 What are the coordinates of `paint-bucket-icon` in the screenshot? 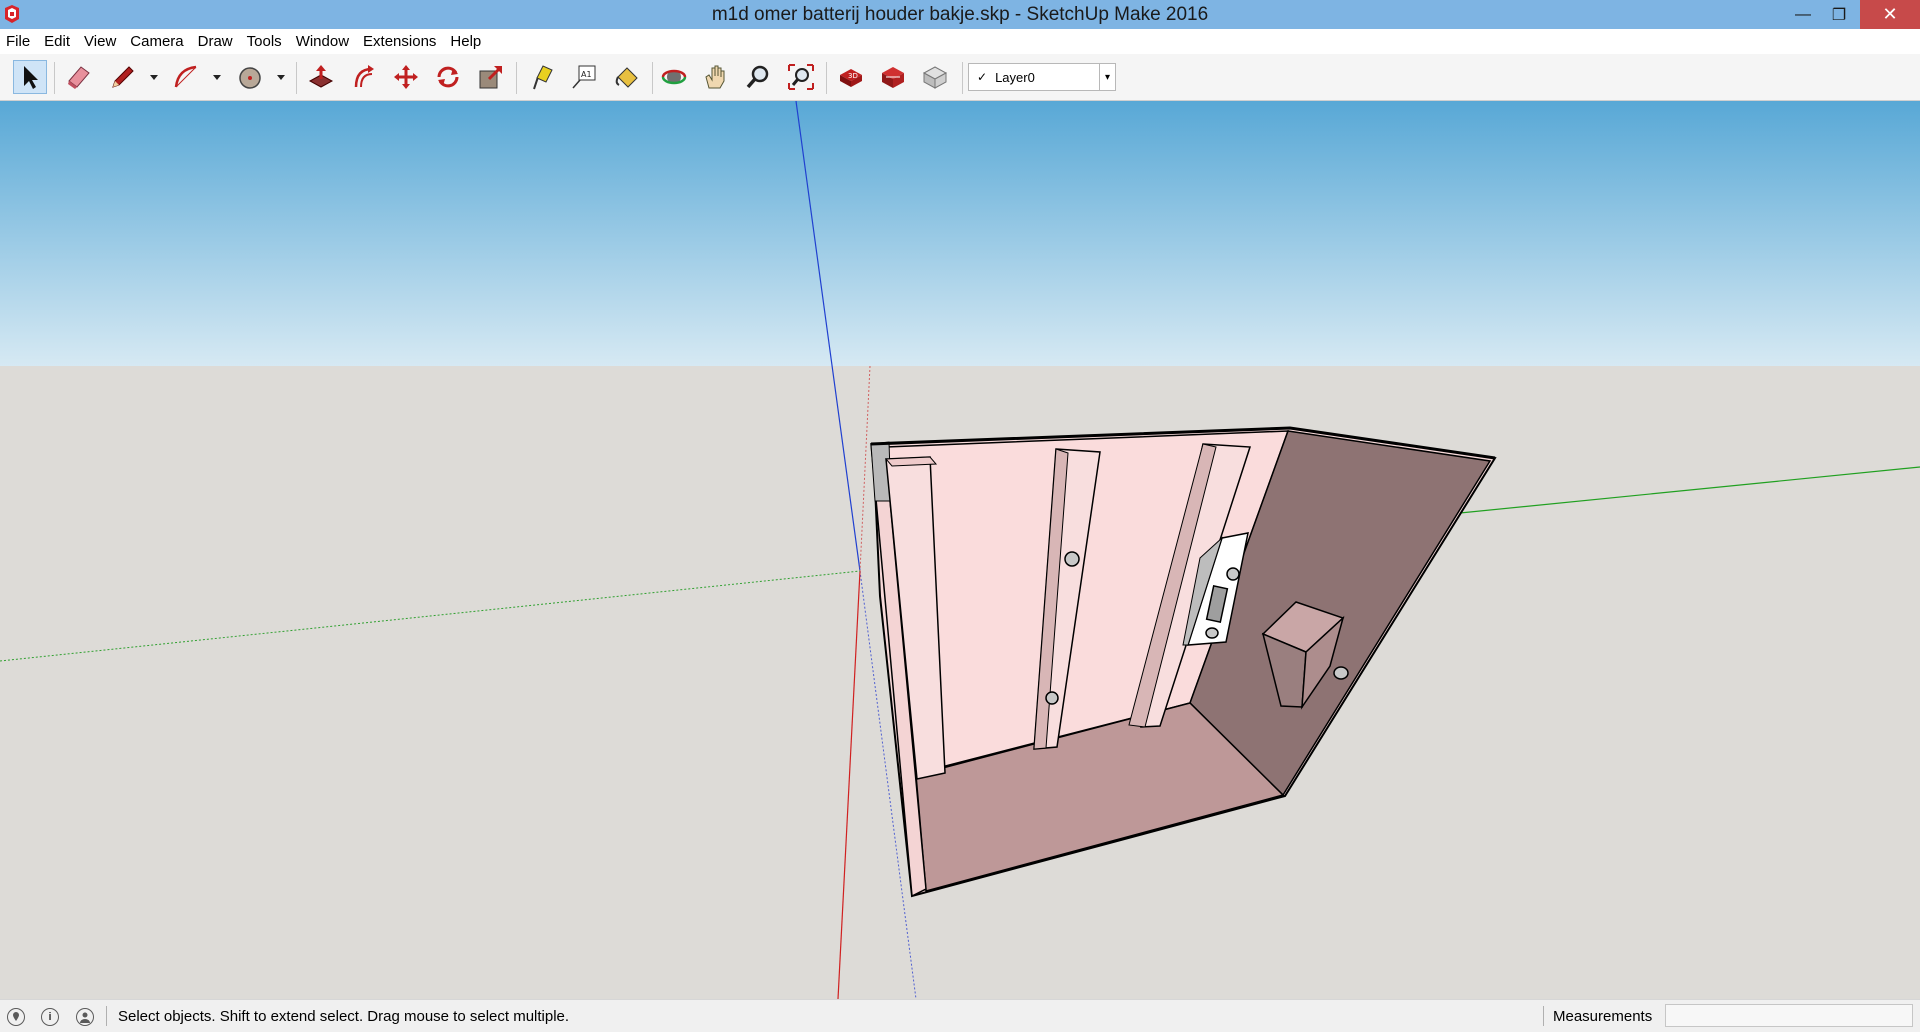 It's located at (626, 77).